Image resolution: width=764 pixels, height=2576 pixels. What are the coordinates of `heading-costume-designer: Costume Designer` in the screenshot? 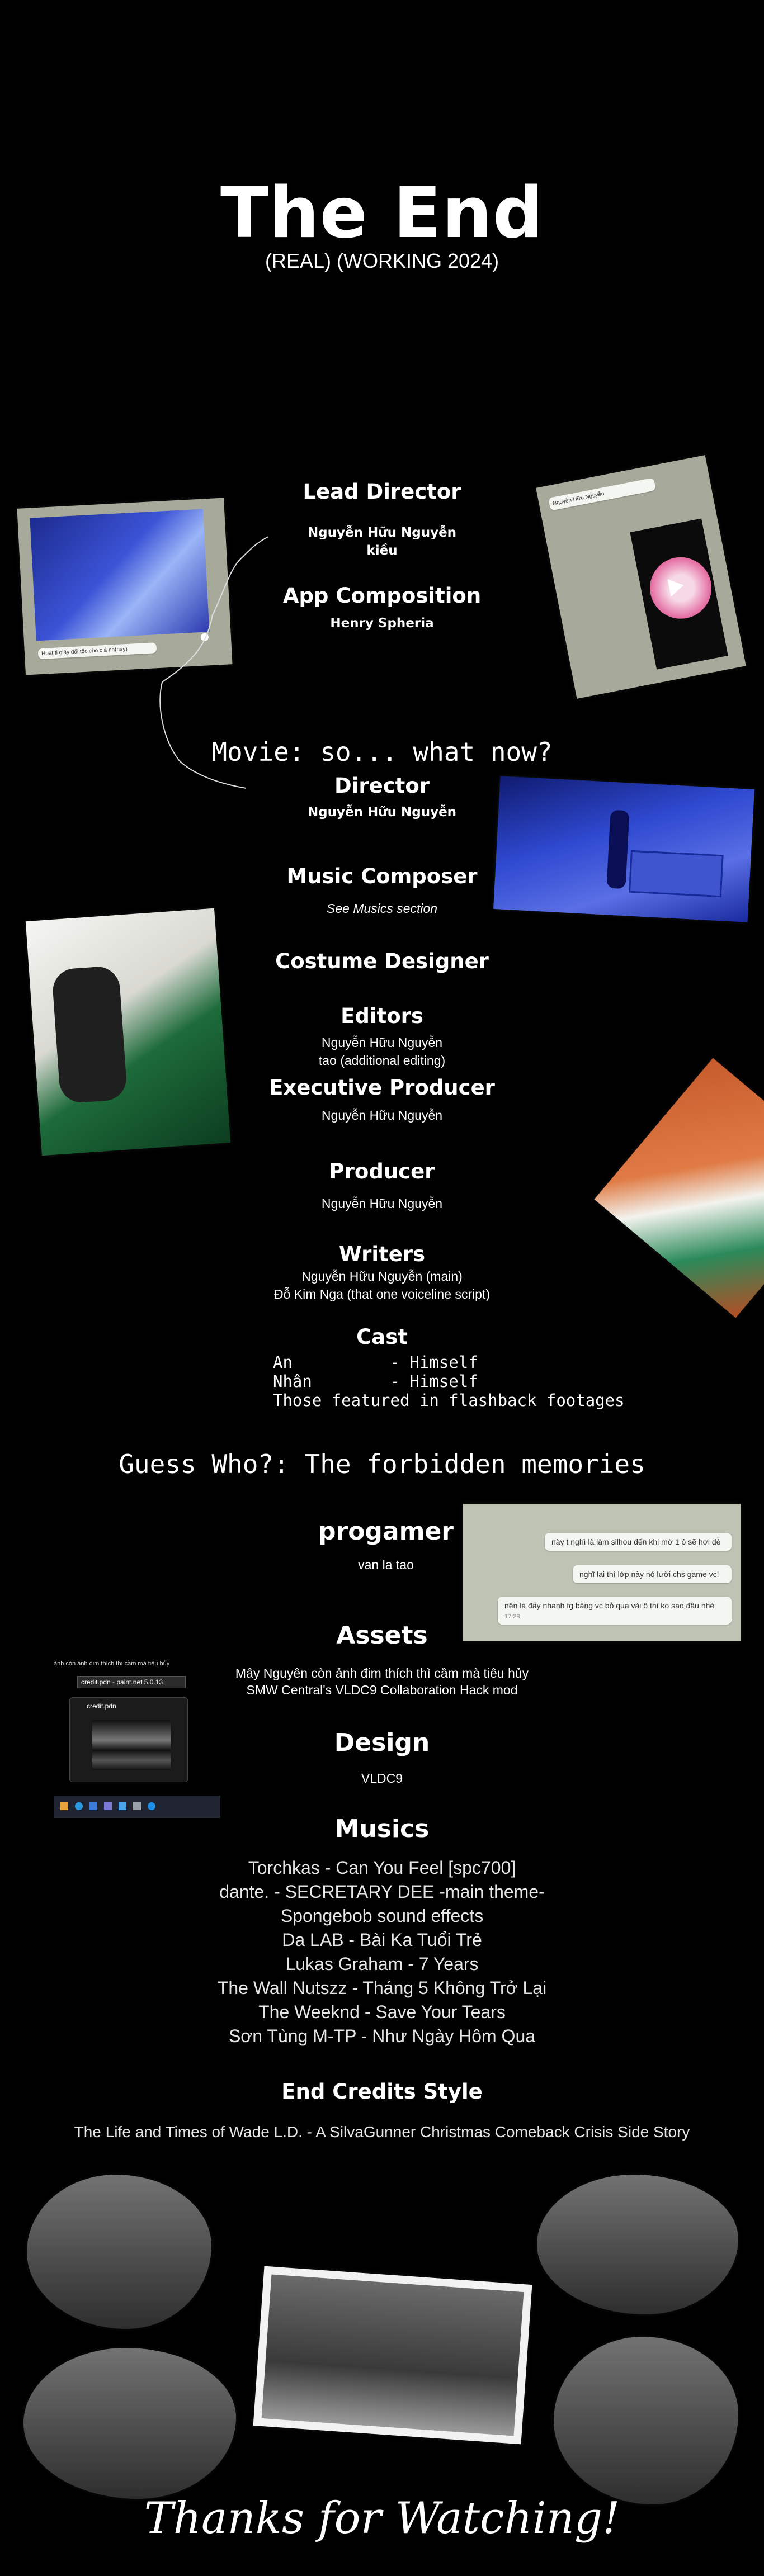 It's located at (382, 961).